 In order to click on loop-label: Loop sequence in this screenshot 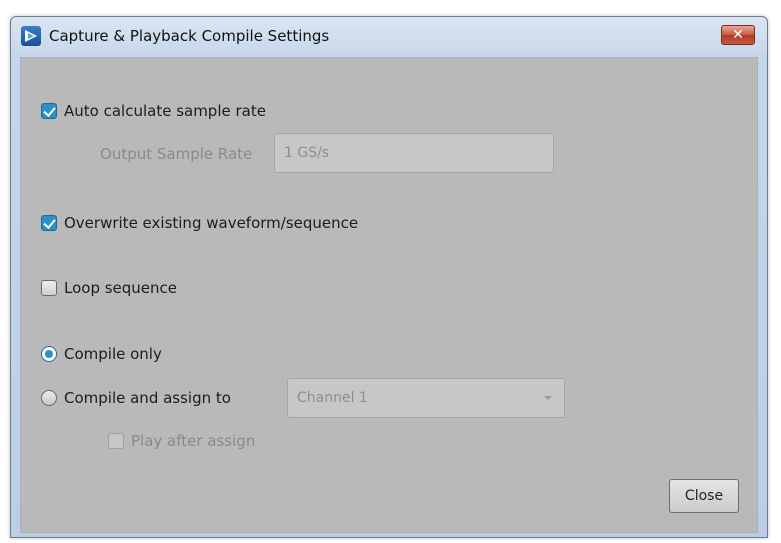, I will do `click(121, 288)`.